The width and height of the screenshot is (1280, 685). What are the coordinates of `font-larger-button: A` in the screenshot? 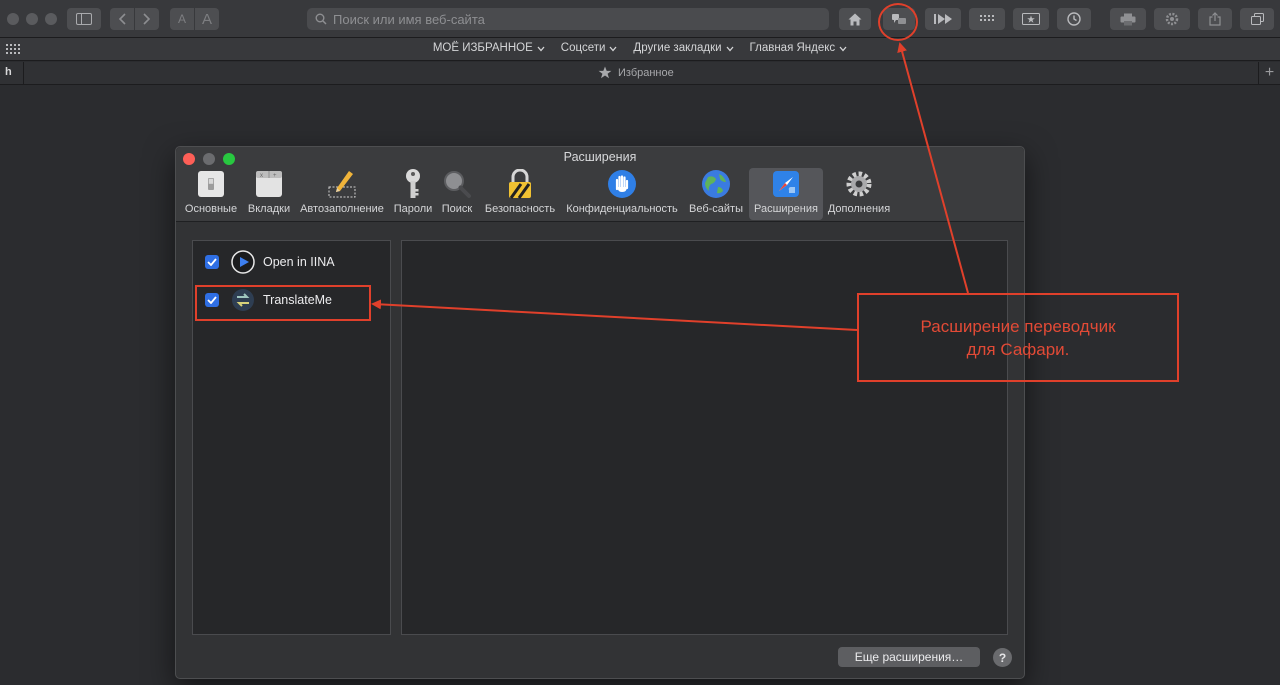 It's located at (207, 19).